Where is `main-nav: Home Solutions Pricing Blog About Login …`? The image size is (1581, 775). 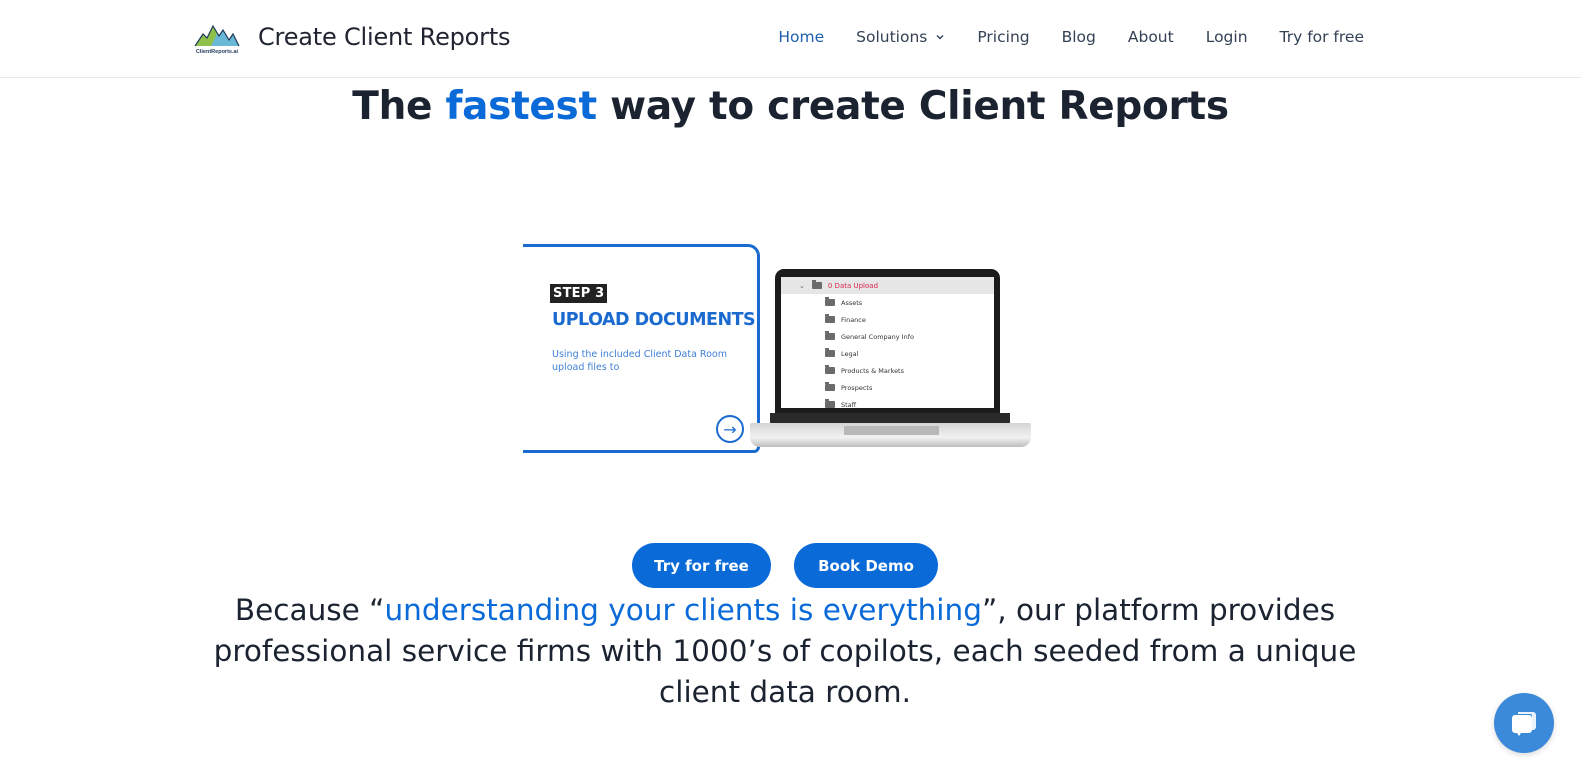
main-nav: Home Solutions Pricing Blog About Login … is located at coordinates (1071, 37).